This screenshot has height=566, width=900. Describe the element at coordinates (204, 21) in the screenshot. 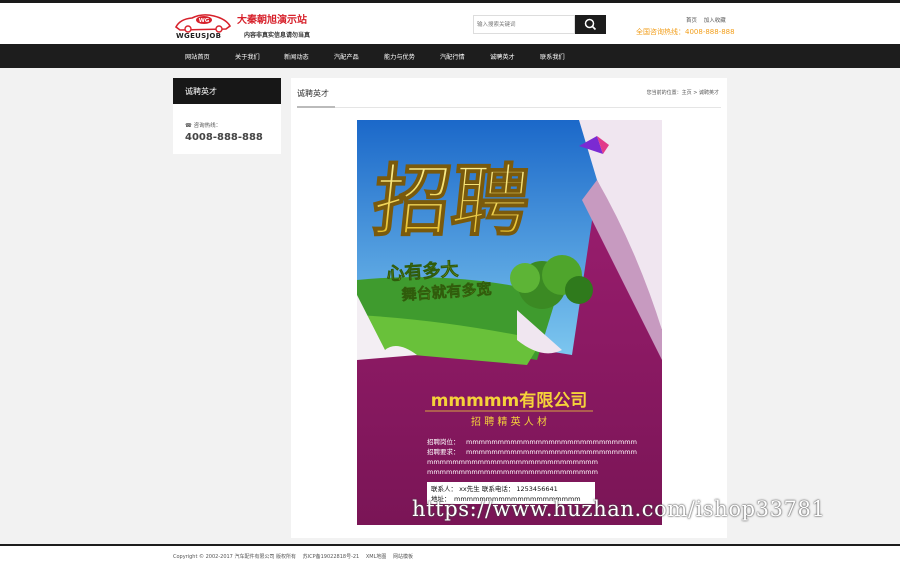

I see `logo-badge-text: WG` at that location.